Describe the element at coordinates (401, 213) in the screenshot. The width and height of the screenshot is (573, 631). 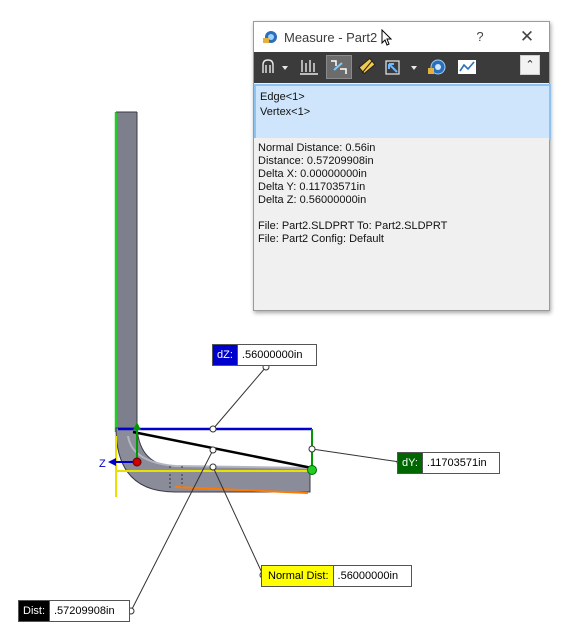
I see `result-line` at that location.